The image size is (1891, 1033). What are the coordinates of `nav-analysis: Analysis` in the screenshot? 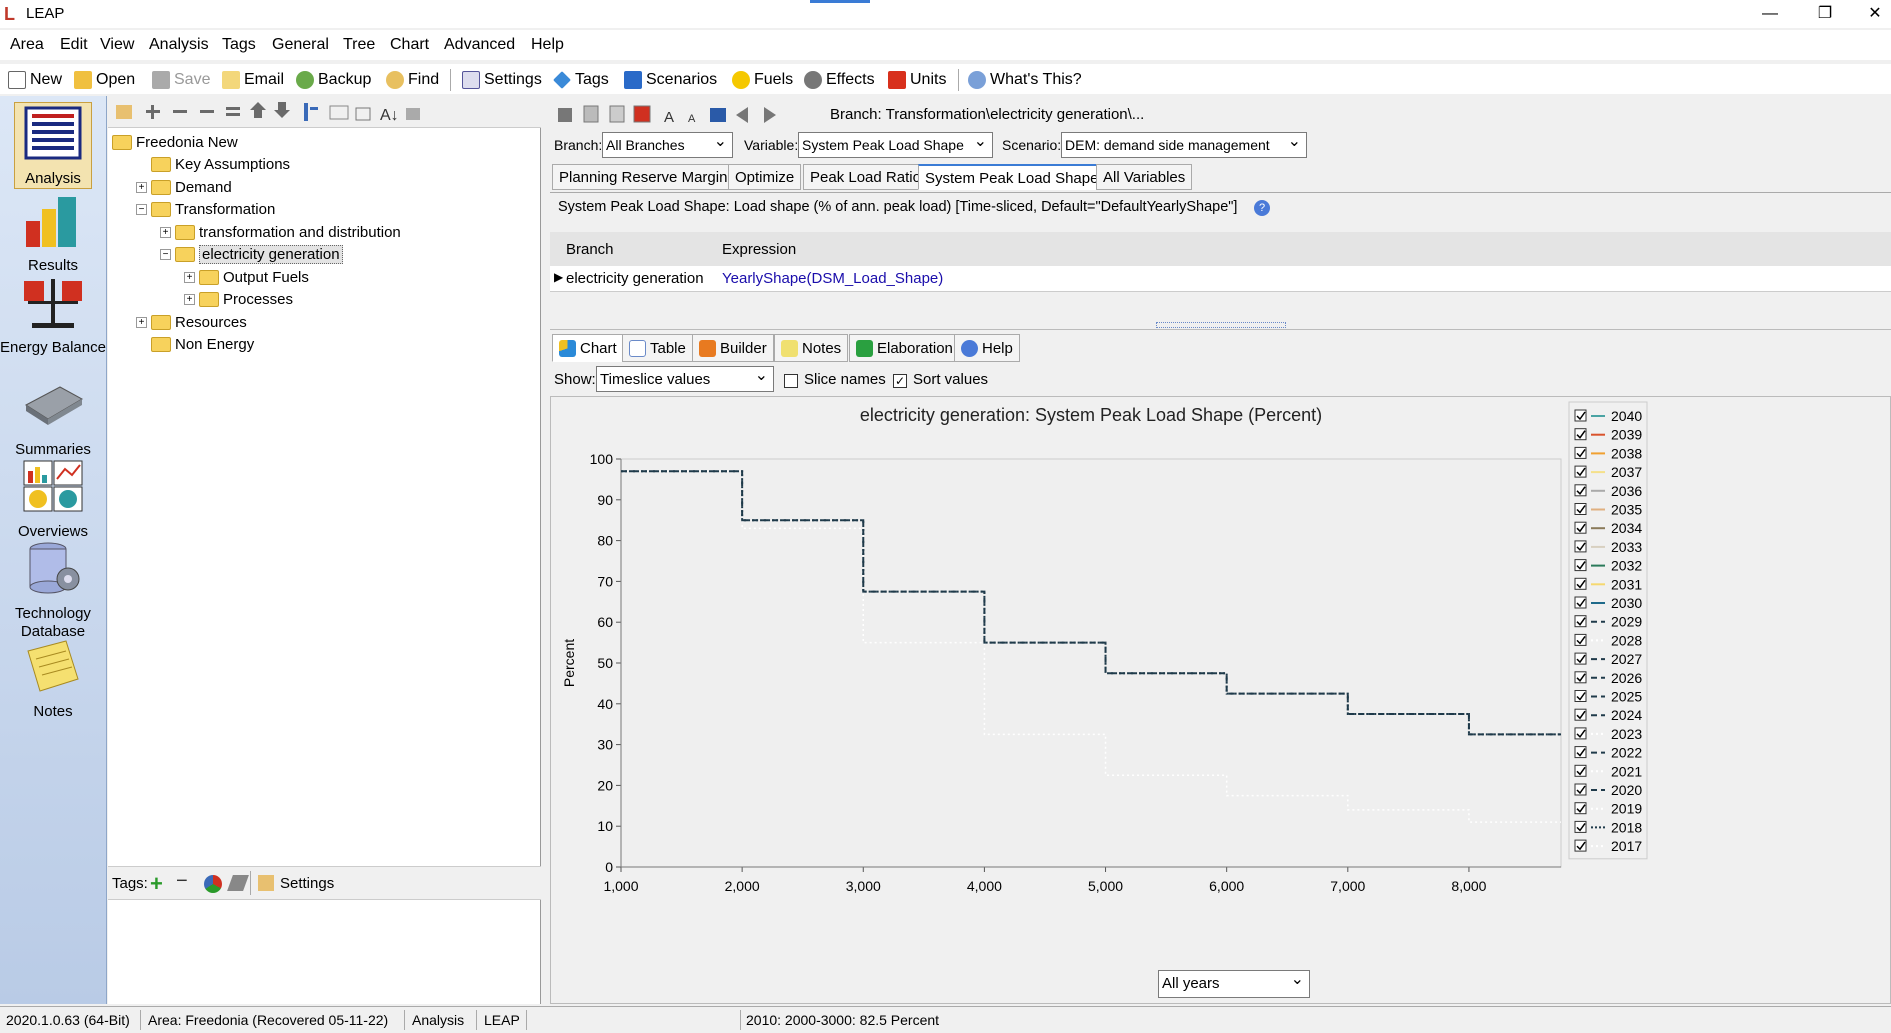 It's located at (53, 145).